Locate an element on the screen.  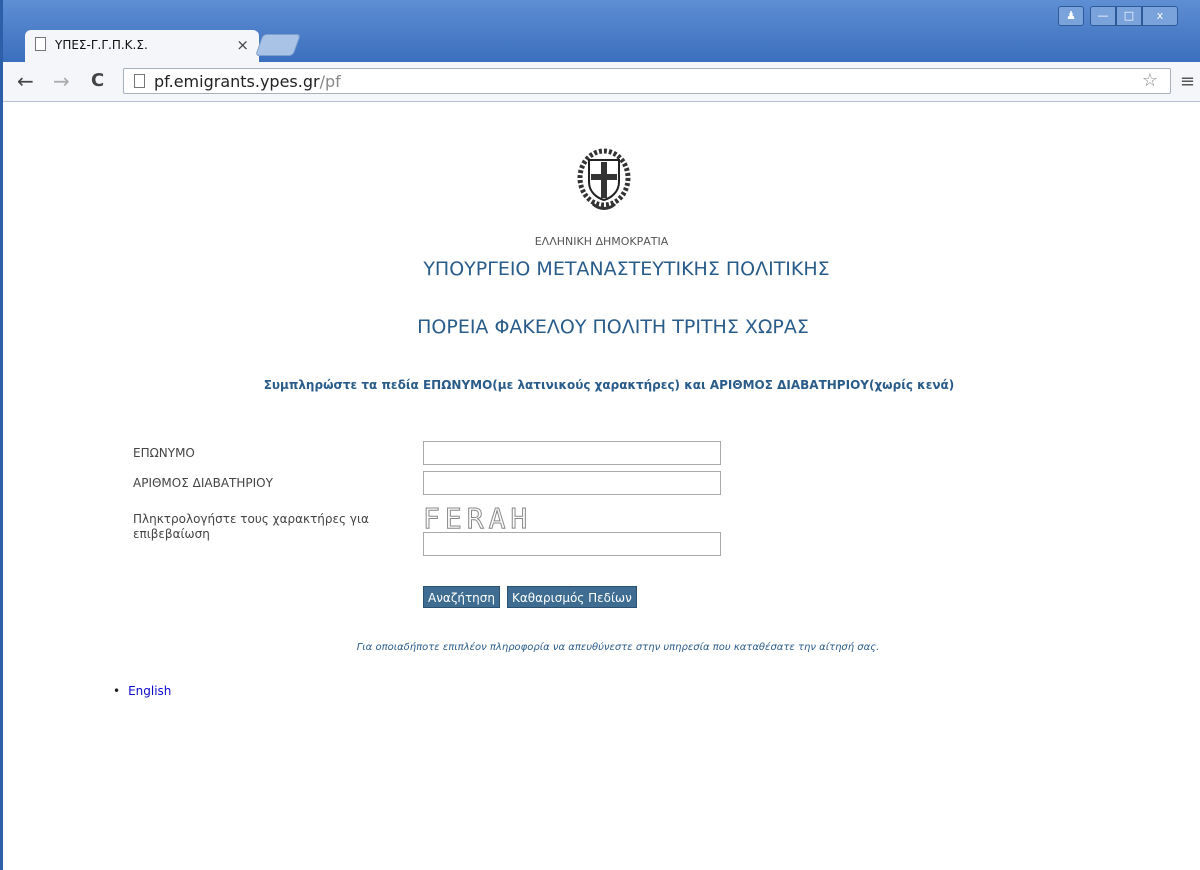
title-bar: ΥΠΕΣ-Γ.Γ.Π.Κ.Σ. × ♟ — □ x is located at coordinates (601, 31).